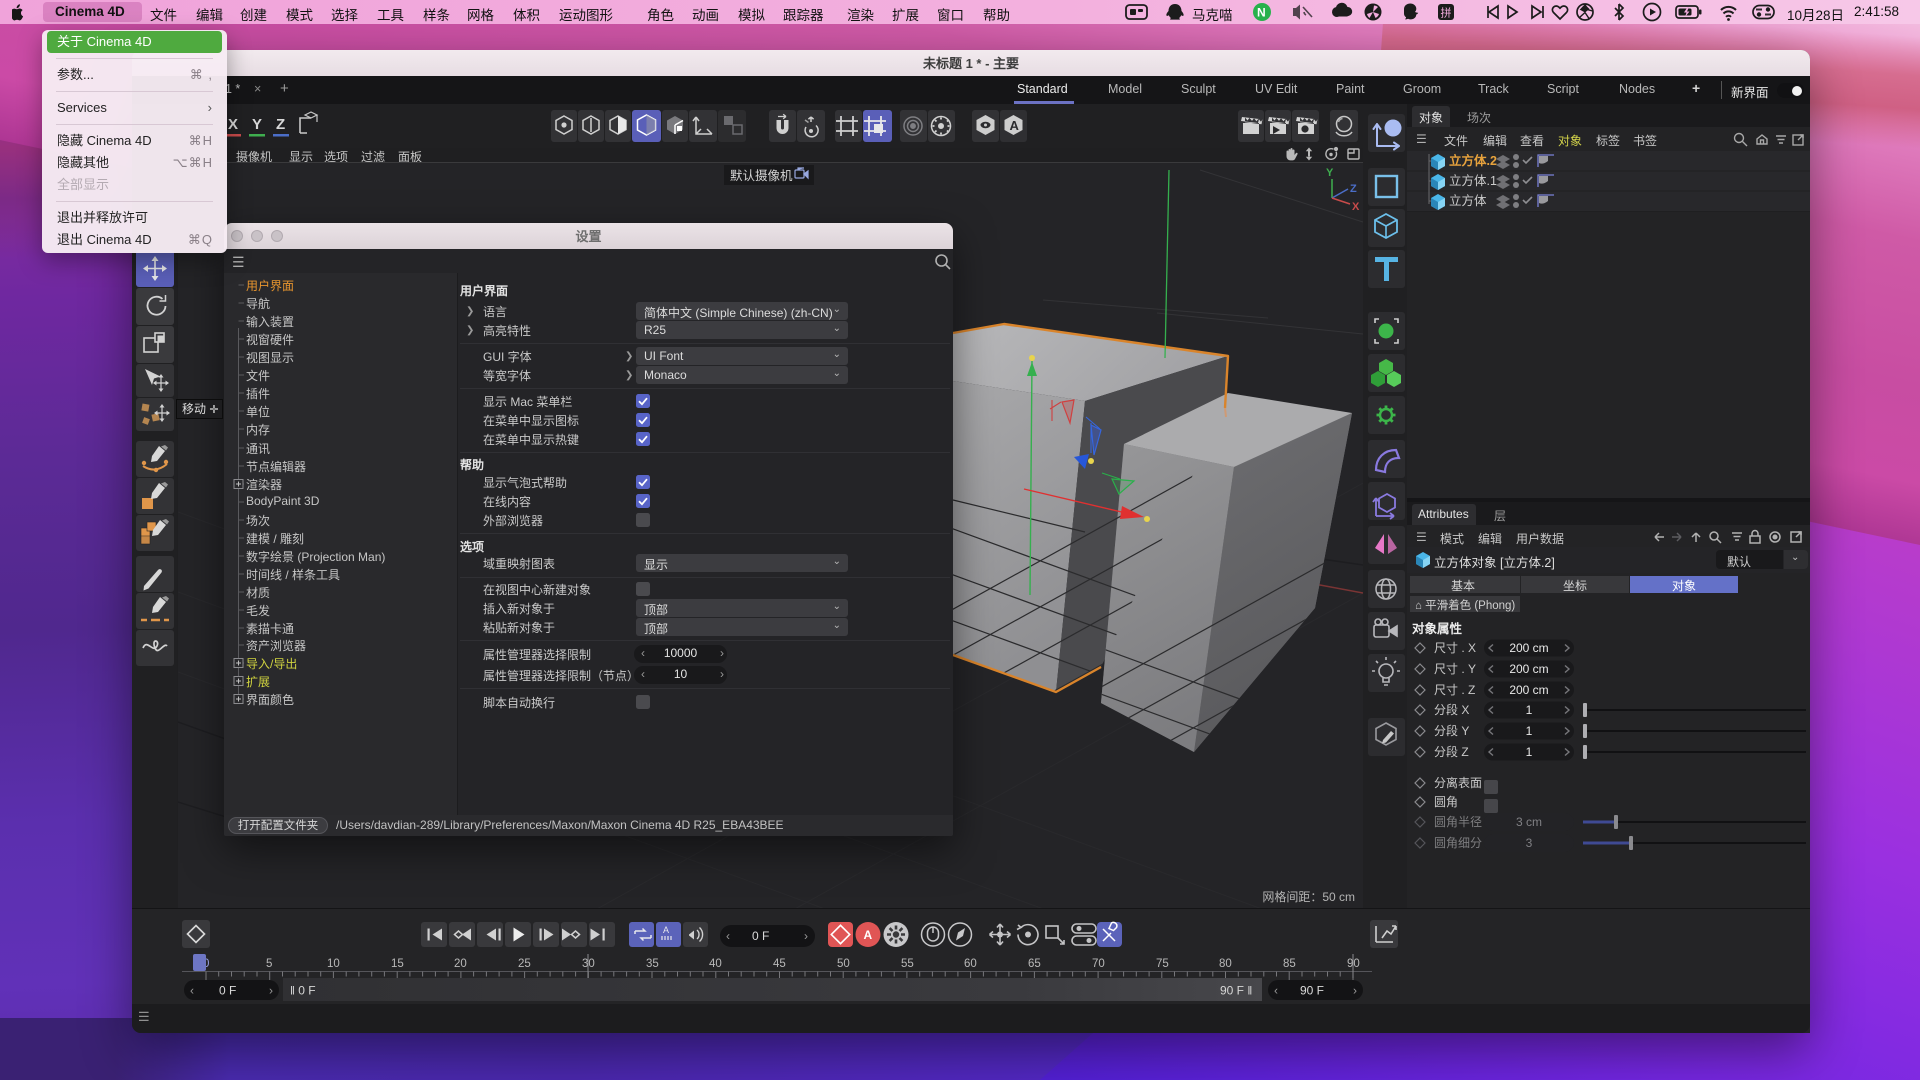 This screenshot has width=1920, height=1080. What do you see at coordinates (1468, 200) in the screenshot?
I see `svg-text: 立方体` at bounding box center [1468, 200].